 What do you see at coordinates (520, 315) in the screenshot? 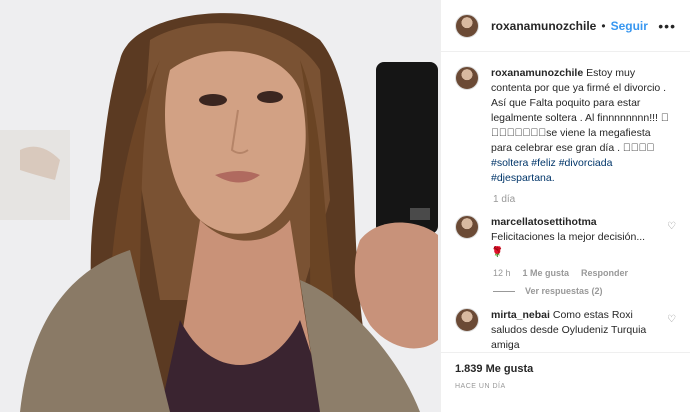
I see `comment-username: mirta_nebai` at bounding box center [520, 315].